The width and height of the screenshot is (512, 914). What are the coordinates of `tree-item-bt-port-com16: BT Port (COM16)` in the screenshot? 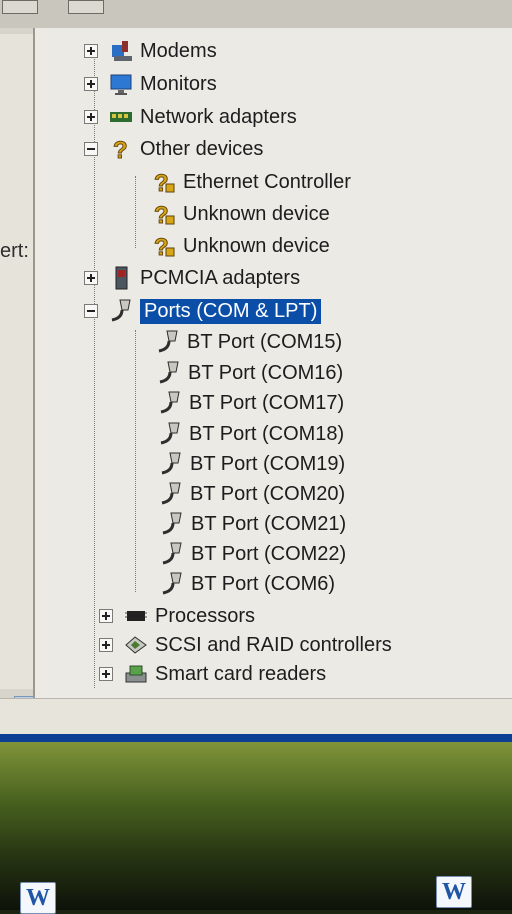 It's located at (249, 373).